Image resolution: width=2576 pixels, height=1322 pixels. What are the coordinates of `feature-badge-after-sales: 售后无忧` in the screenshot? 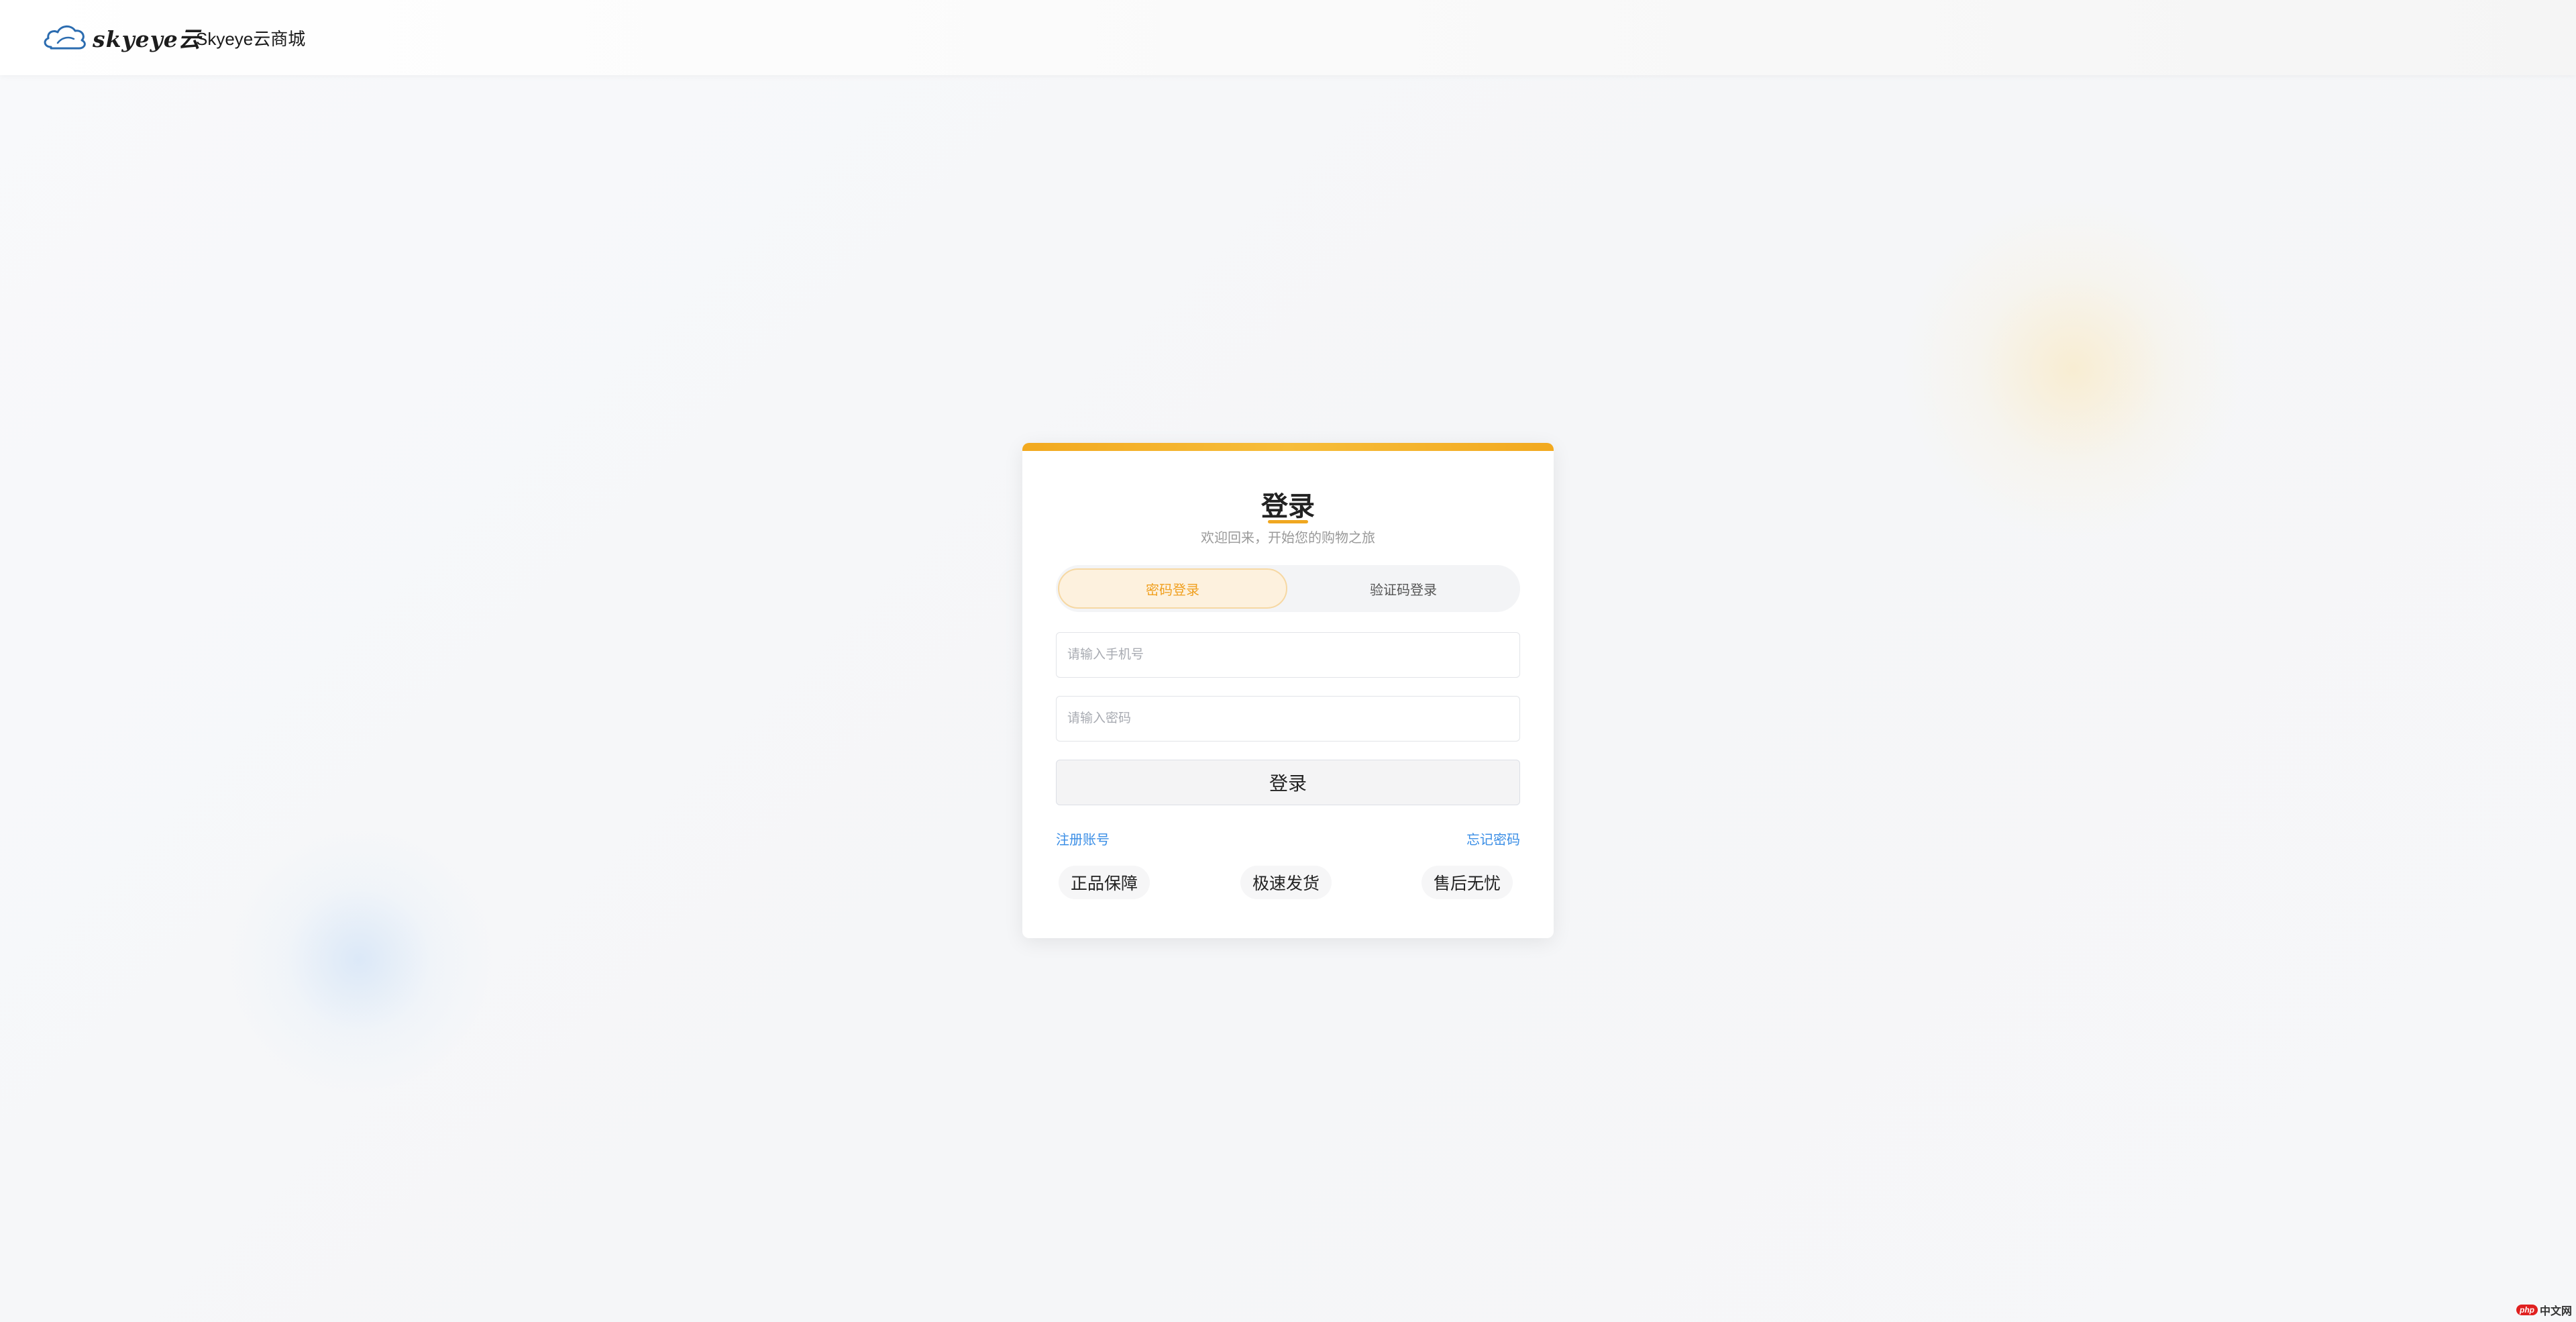 It's located at (1467, 882).